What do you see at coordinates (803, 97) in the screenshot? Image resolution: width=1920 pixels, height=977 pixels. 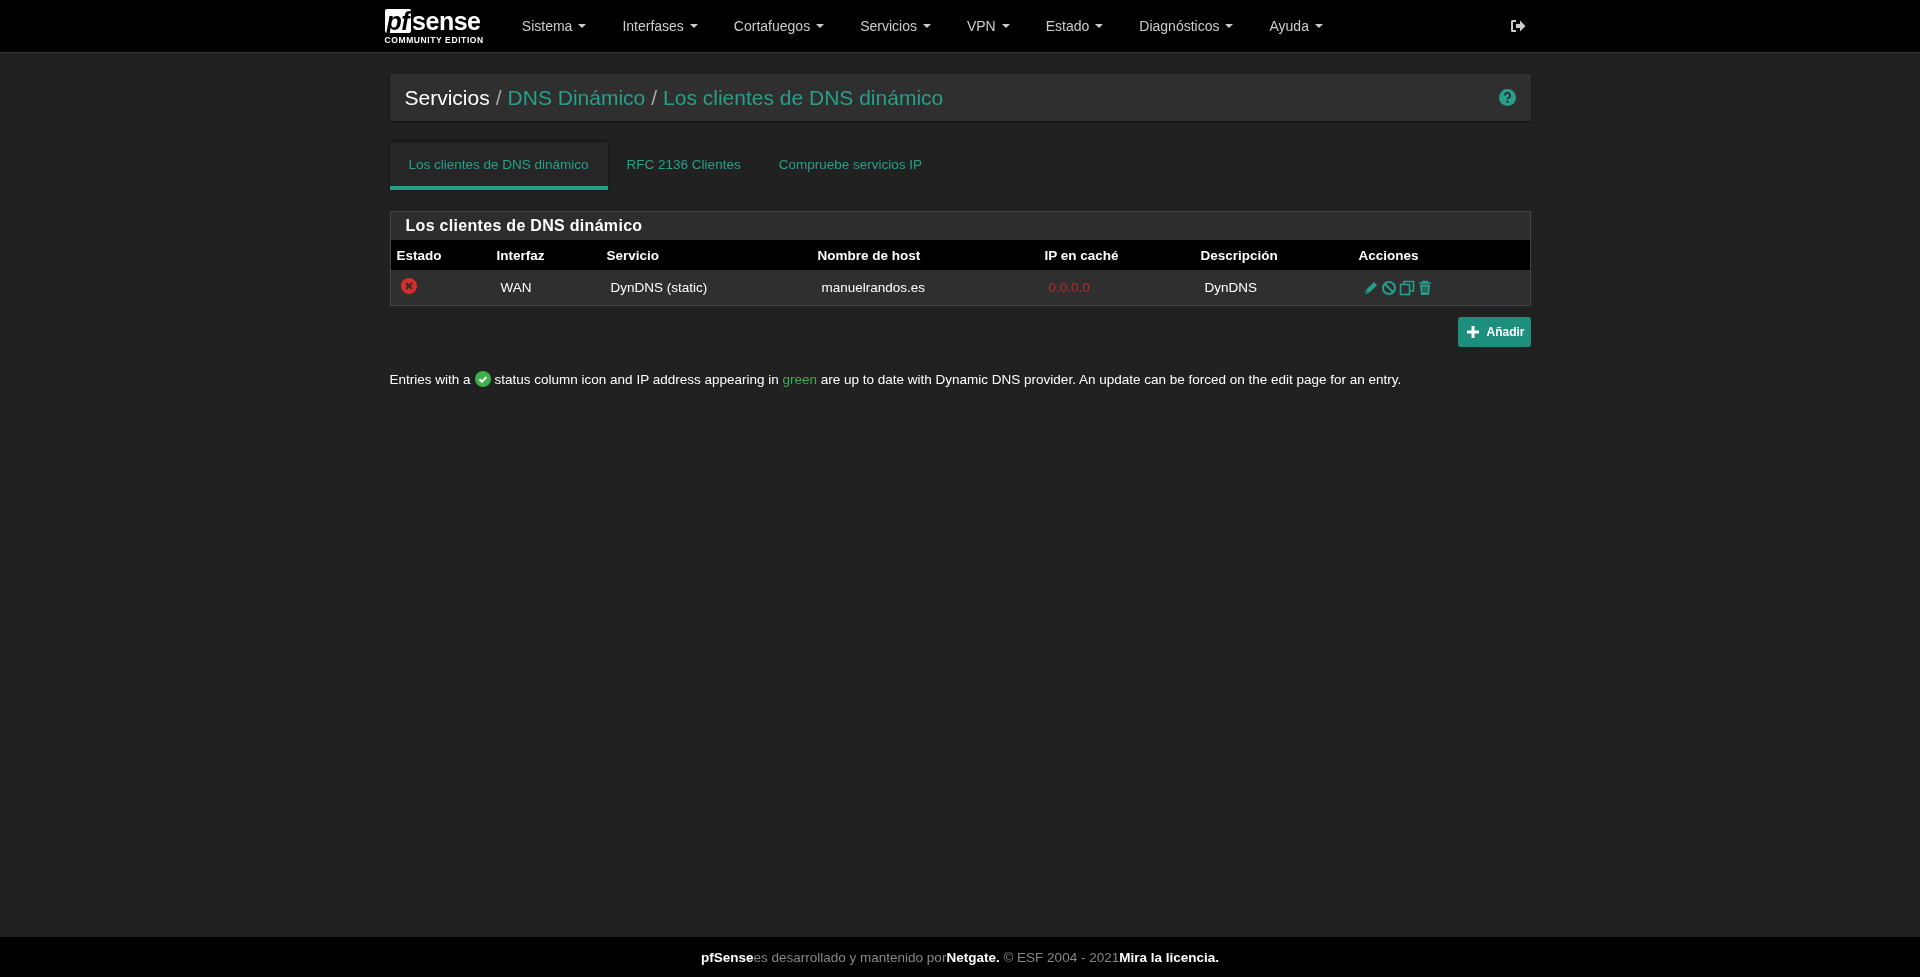 I see `breadcrumb-link: Los clientes de DNS dinámico` at bounding box center [803, 97].